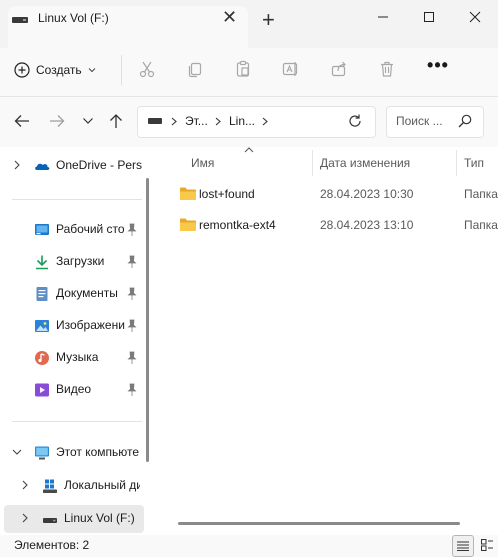 The height and width of the screenshot is (557, 498). I want to click on chevron-down-icon, so click(17, 452).